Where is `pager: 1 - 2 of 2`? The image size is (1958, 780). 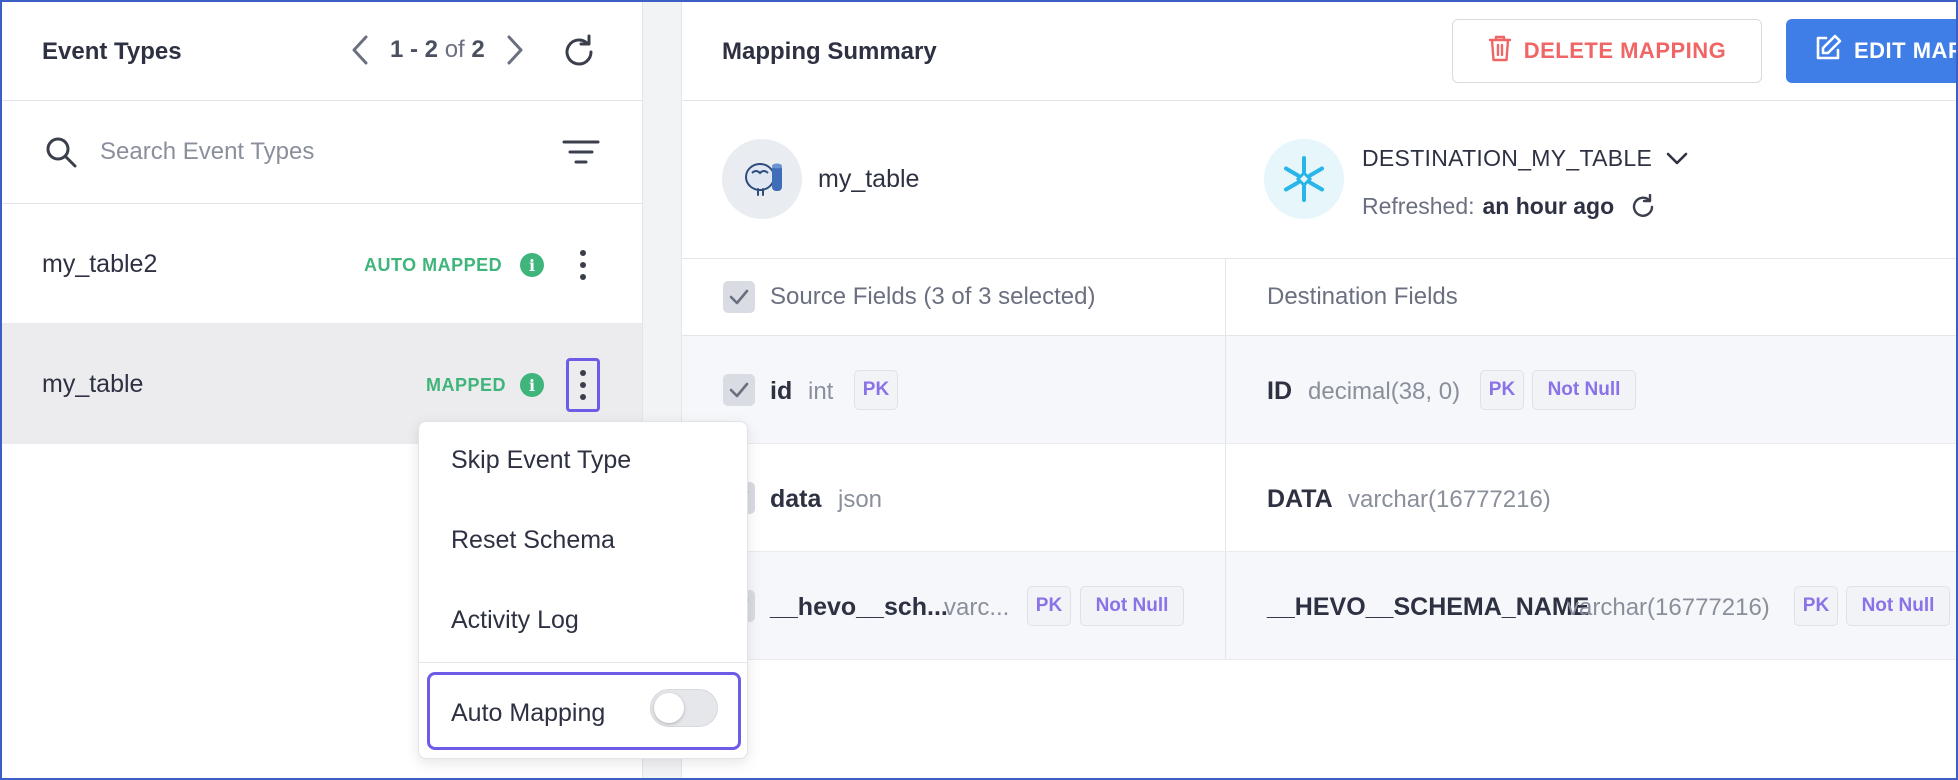 pager: 1 - 2 of 2 is located at coordinates (437, 50).